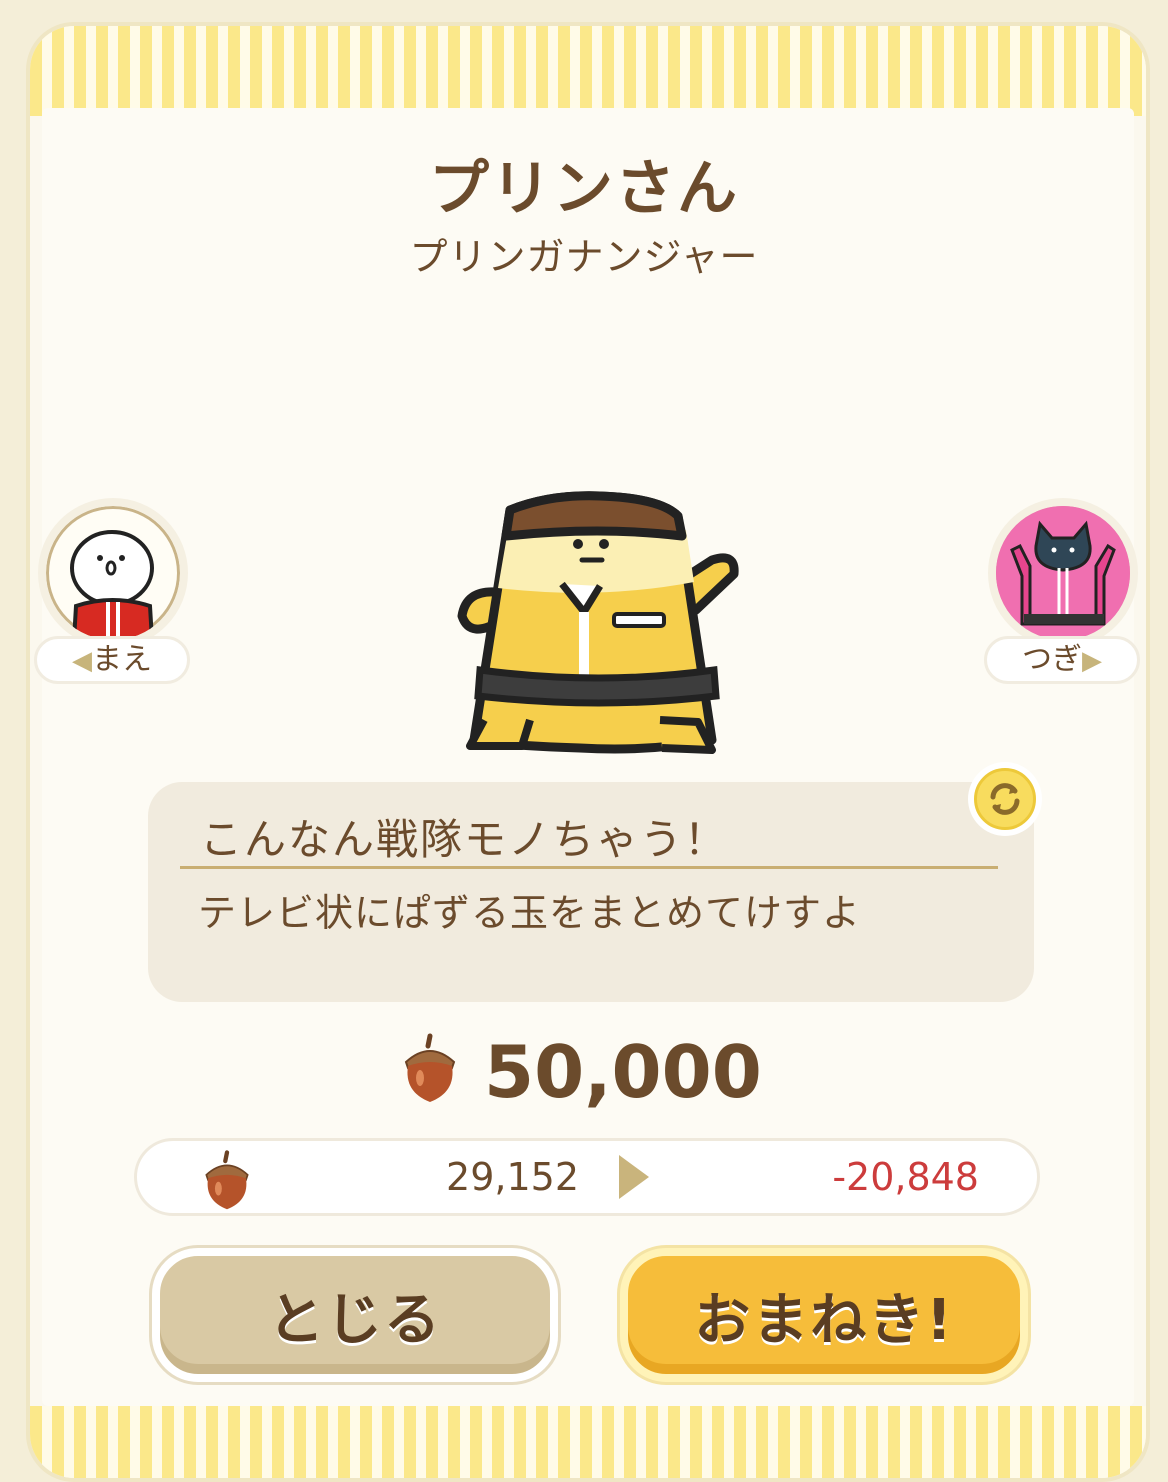 The width and height of the screenshot is (1168, 1482). I want to click on character-dialogue-box: こんなん戦隊モノちゃう！ テレビ状にぱずる玉をまとめてけすよ, so click(591, 892).